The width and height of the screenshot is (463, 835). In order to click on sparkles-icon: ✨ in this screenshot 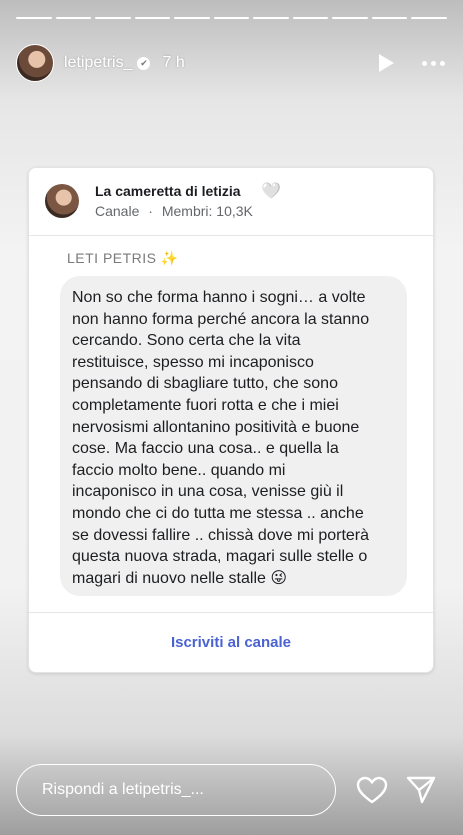, I will do `click(169, 258)`.